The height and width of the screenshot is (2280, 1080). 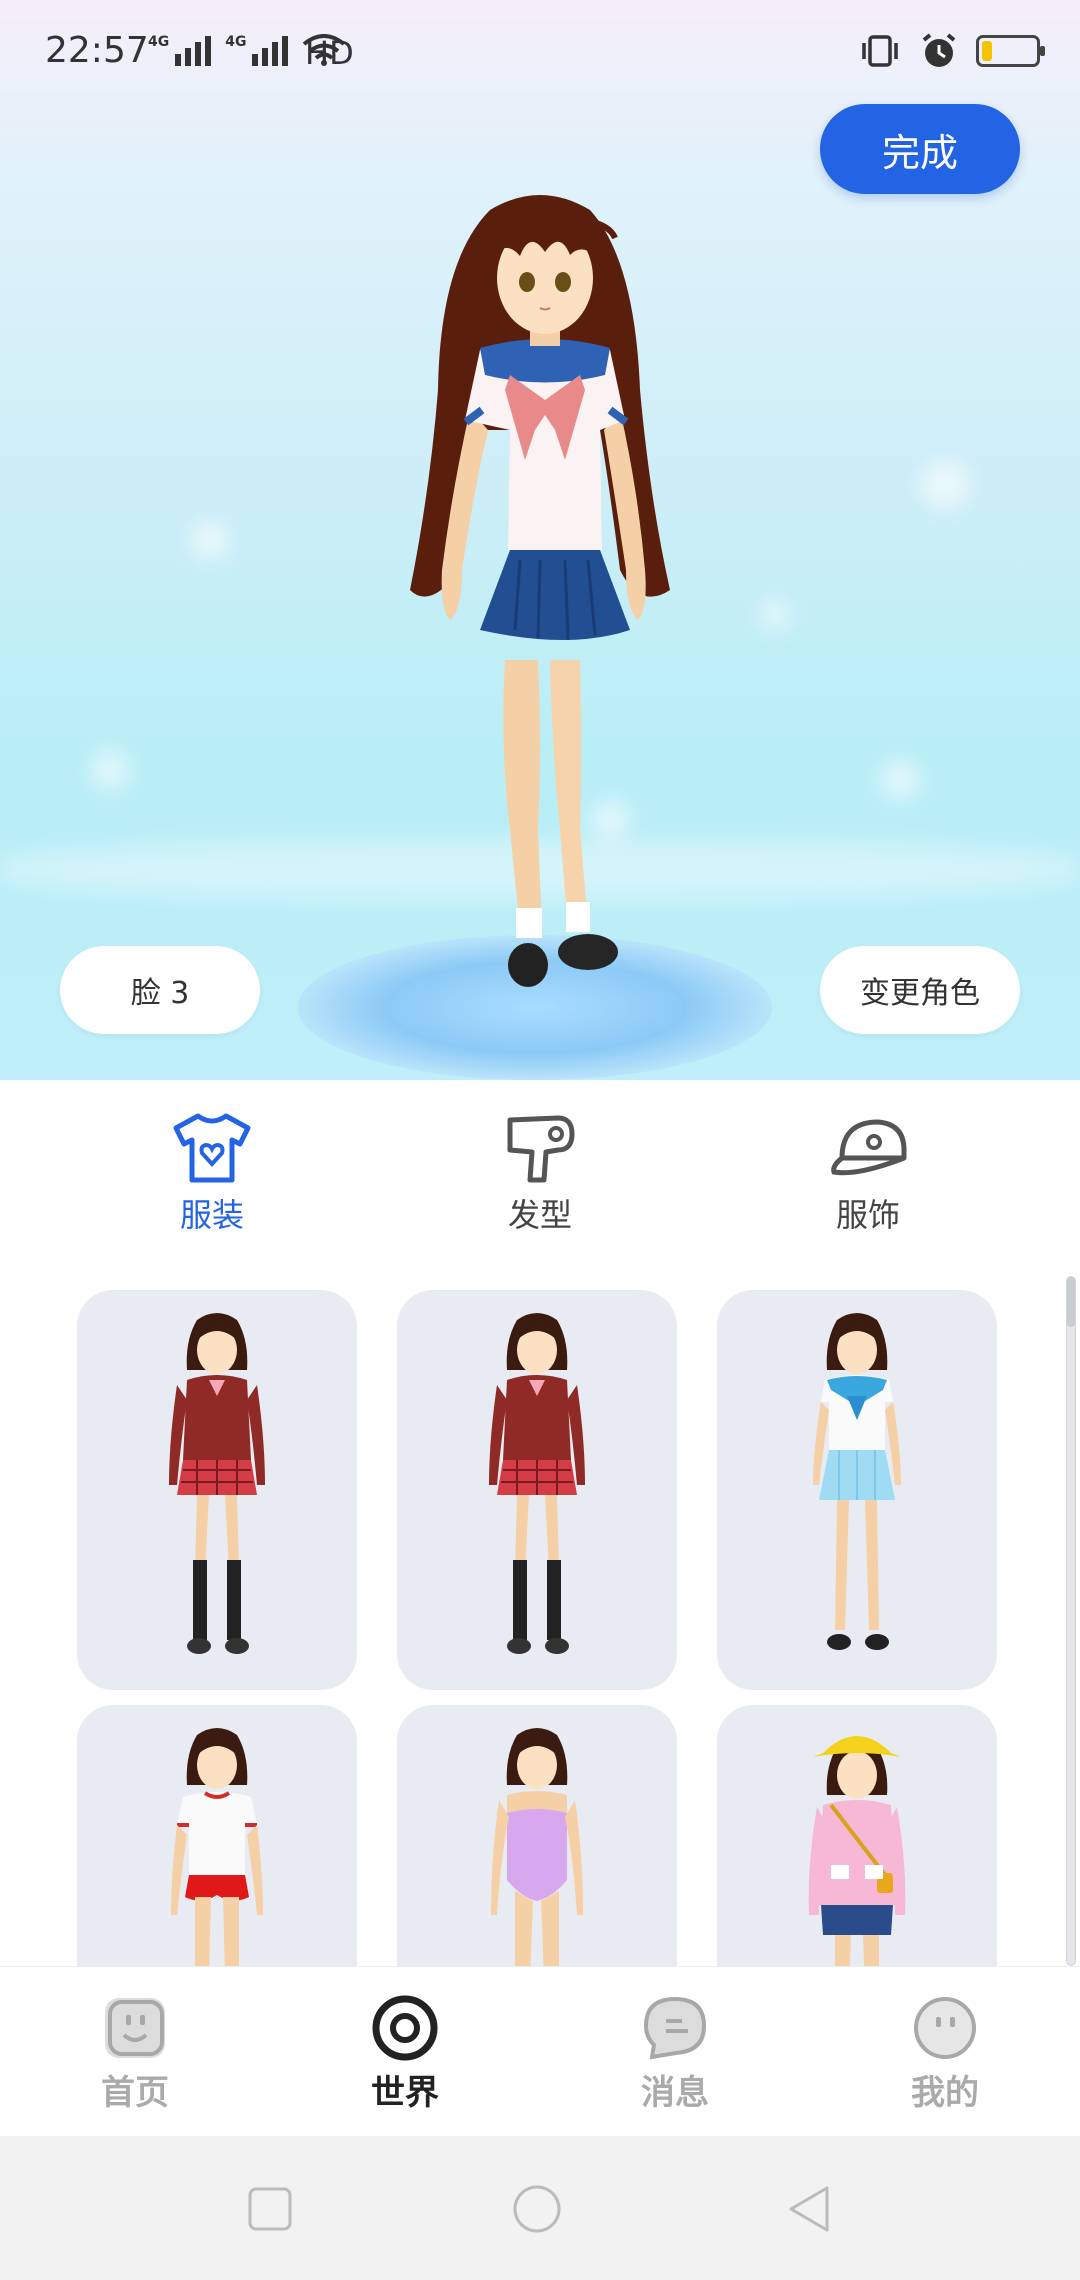 I want to click on tab-label: 服装, so click(x=211, y=1215).